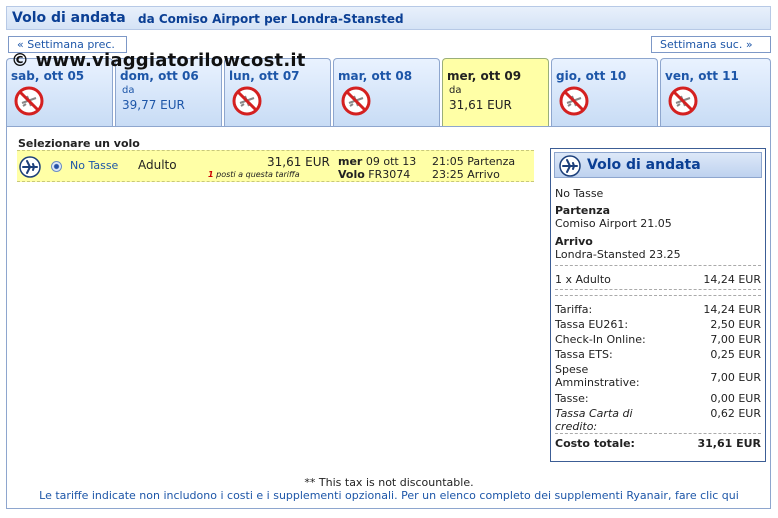  I want to click on day-tab-label: ven, ott 11, so click(702, 76).